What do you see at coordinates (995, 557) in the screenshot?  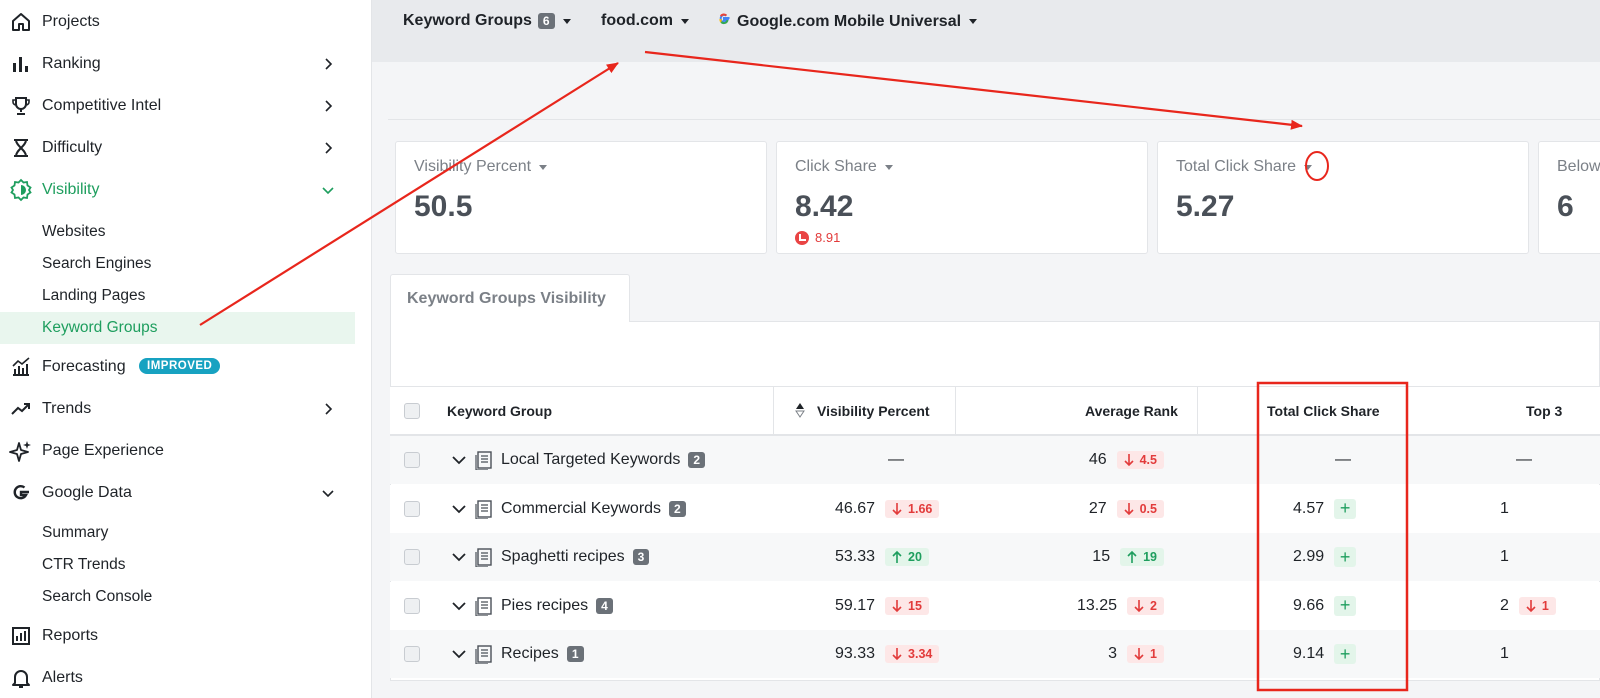 I see `table-row: Spaghetti recipes 3 53.33 20 15 19 2.99 +1` at bounding box center [995, 557].